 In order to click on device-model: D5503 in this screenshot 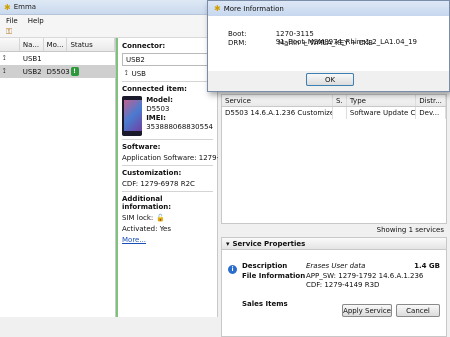, I will do `click(58, 71)`.